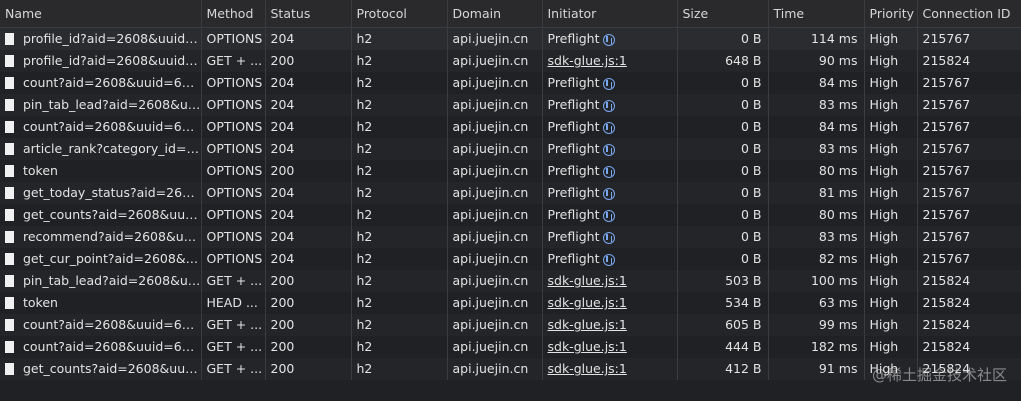 The width and height of the screenshot is (1021, 401). What do you see at coordinates (233, 215) in the screenshot?
I see `cell-method: OPTIONS` at bounding box center [233, 215].